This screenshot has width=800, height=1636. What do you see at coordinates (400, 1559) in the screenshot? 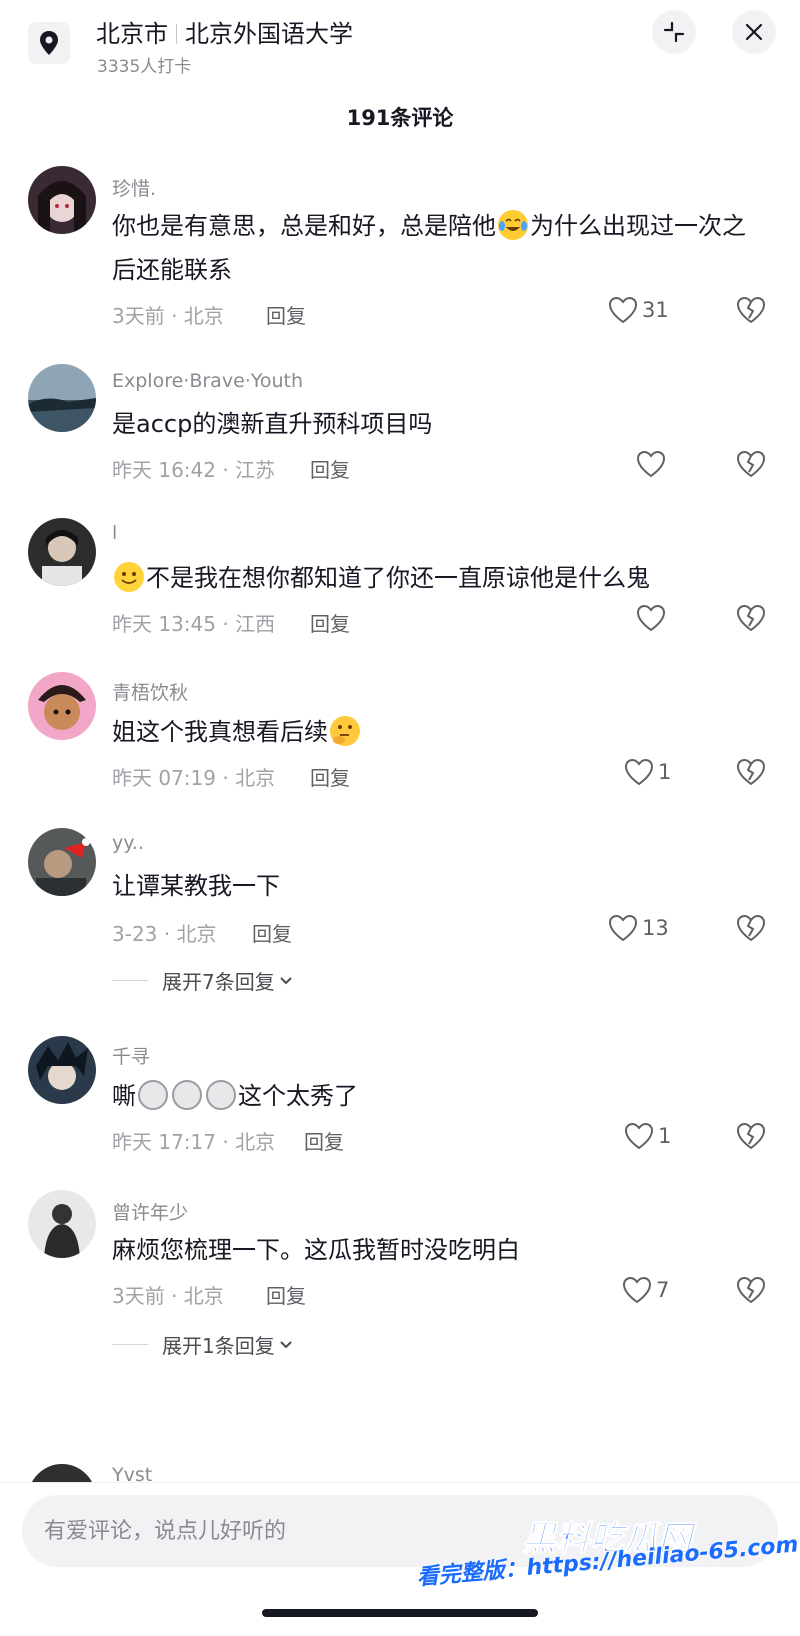
I see `comment-input-bar: 黑料吃瓜网 看完整版：https://heiliao-65.com` at bounding box center [400, 1559].